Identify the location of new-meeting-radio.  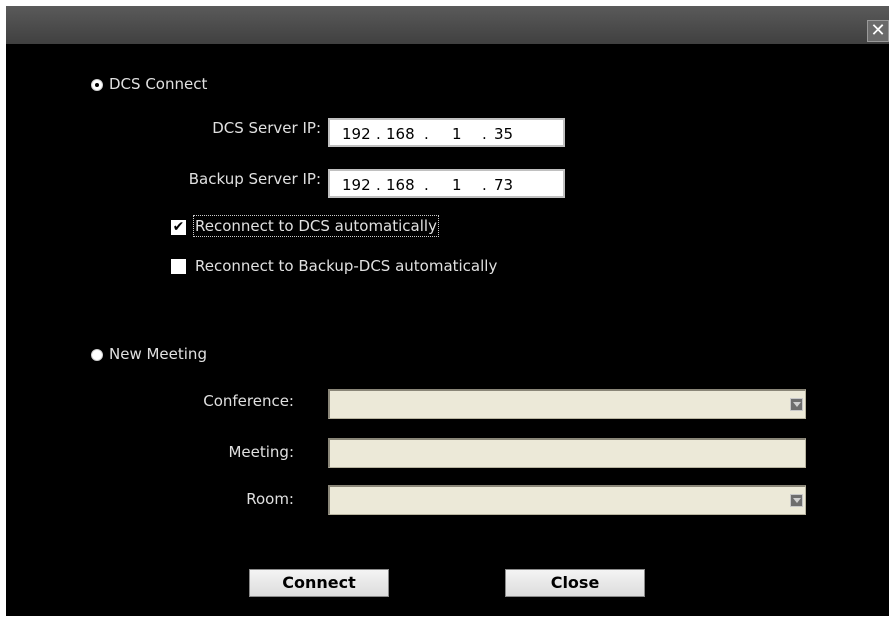
(97, 355).